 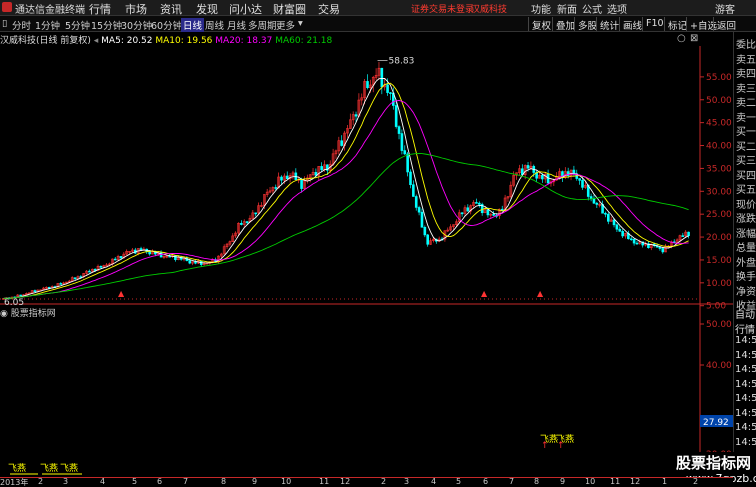 I want to click on tab-15min: 15分钟, so click(x=106, y=25).